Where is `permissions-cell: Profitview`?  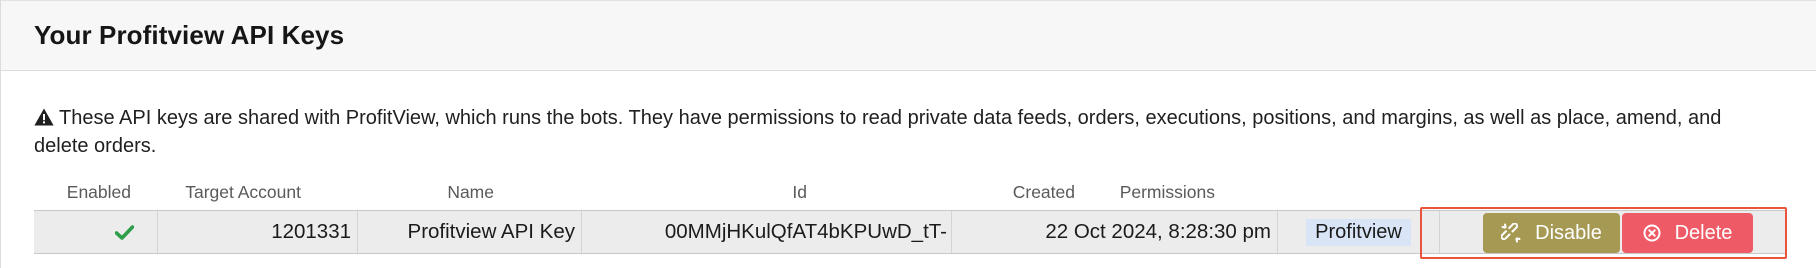
permissions-cell: Profitview is located at coordinates (1358, 232).